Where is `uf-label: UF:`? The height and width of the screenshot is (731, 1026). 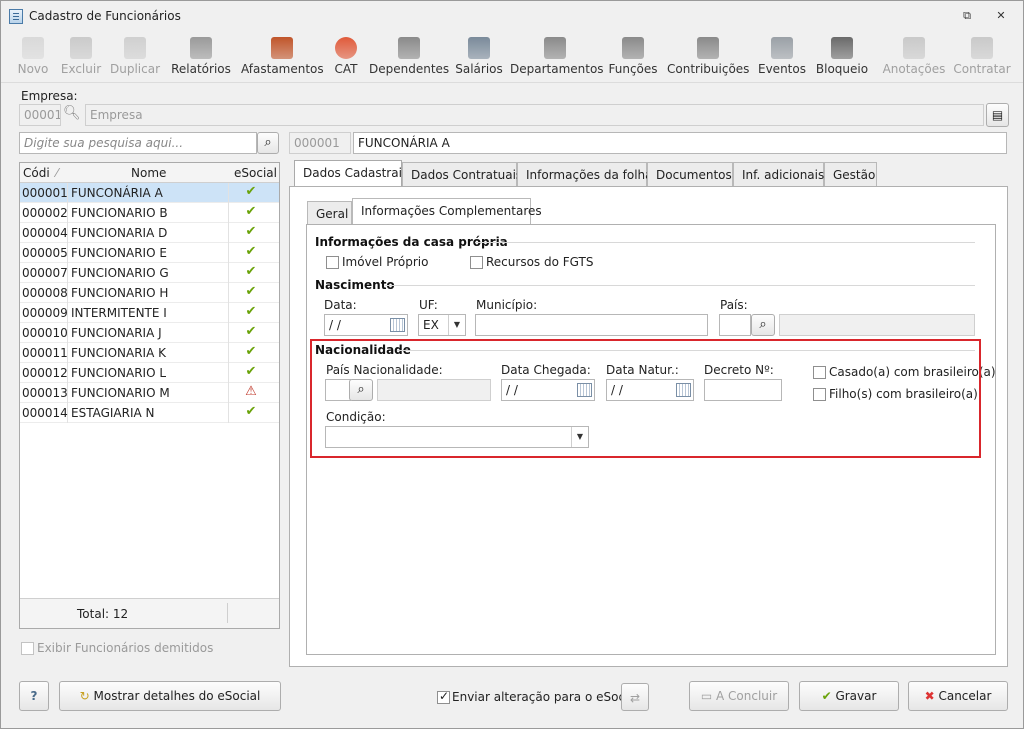 uf-label: UF: is located at coordinates (428, 305).